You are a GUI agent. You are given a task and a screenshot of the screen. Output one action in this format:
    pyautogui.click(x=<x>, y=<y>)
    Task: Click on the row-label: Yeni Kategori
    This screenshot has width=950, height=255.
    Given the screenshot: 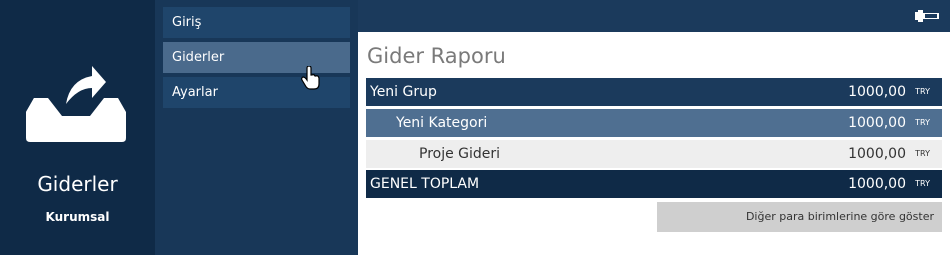 What is the action you would take?
    pyautogui.click(x=442, y=123)
    